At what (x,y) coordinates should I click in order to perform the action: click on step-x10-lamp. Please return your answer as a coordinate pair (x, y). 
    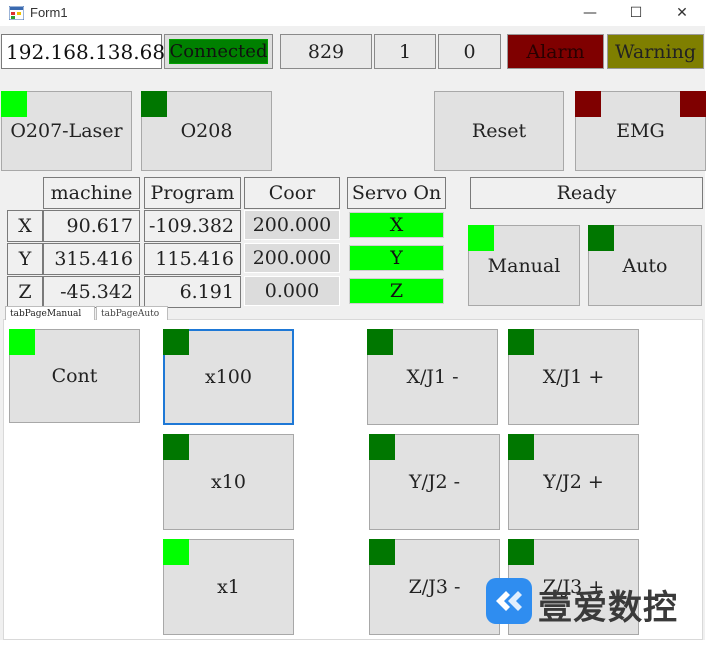
    Looking at the image, I should click on (176, 447).